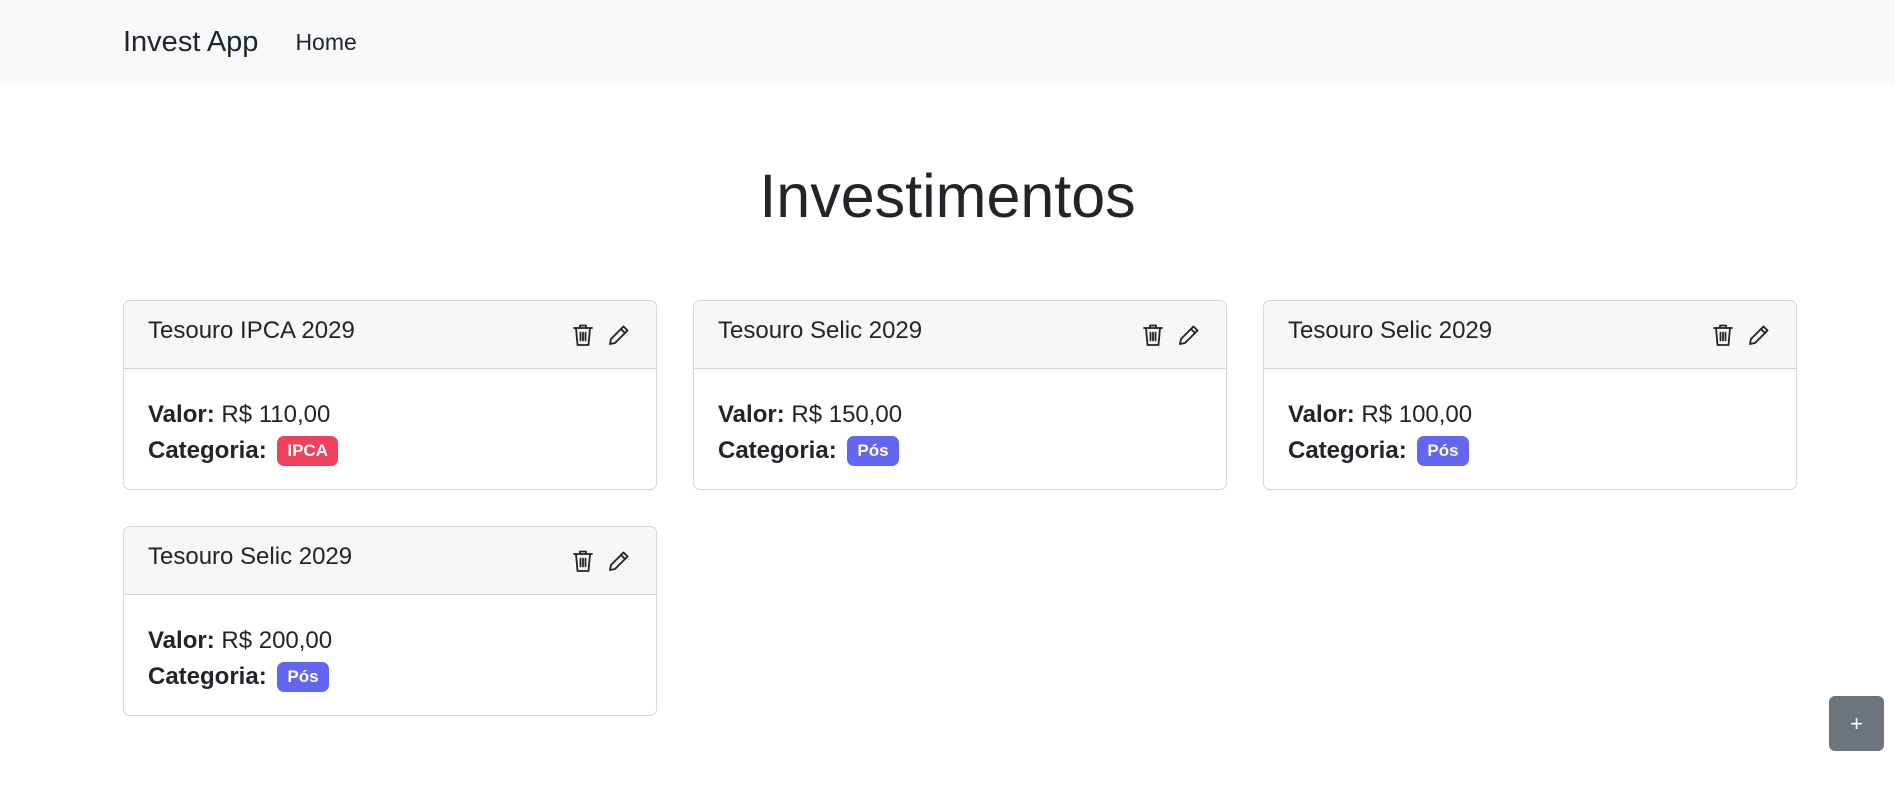 This screenshot has height=788, width=1895. Describe the element at coordinates (276, 414) in the screenshot. I see `value-amount: R$ 110,00` at that location.